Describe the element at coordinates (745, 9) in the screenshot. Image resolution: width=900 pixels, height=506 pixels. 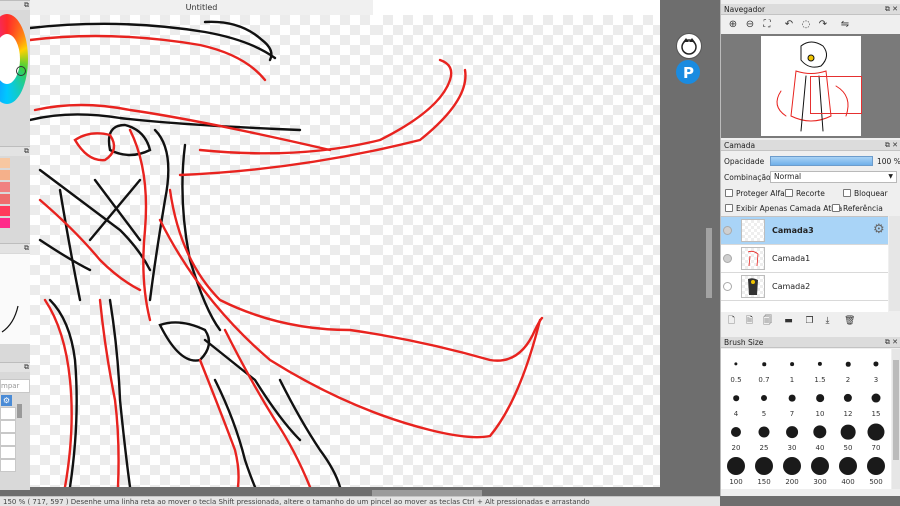
I see `navigator-title: Navegador` at that location.